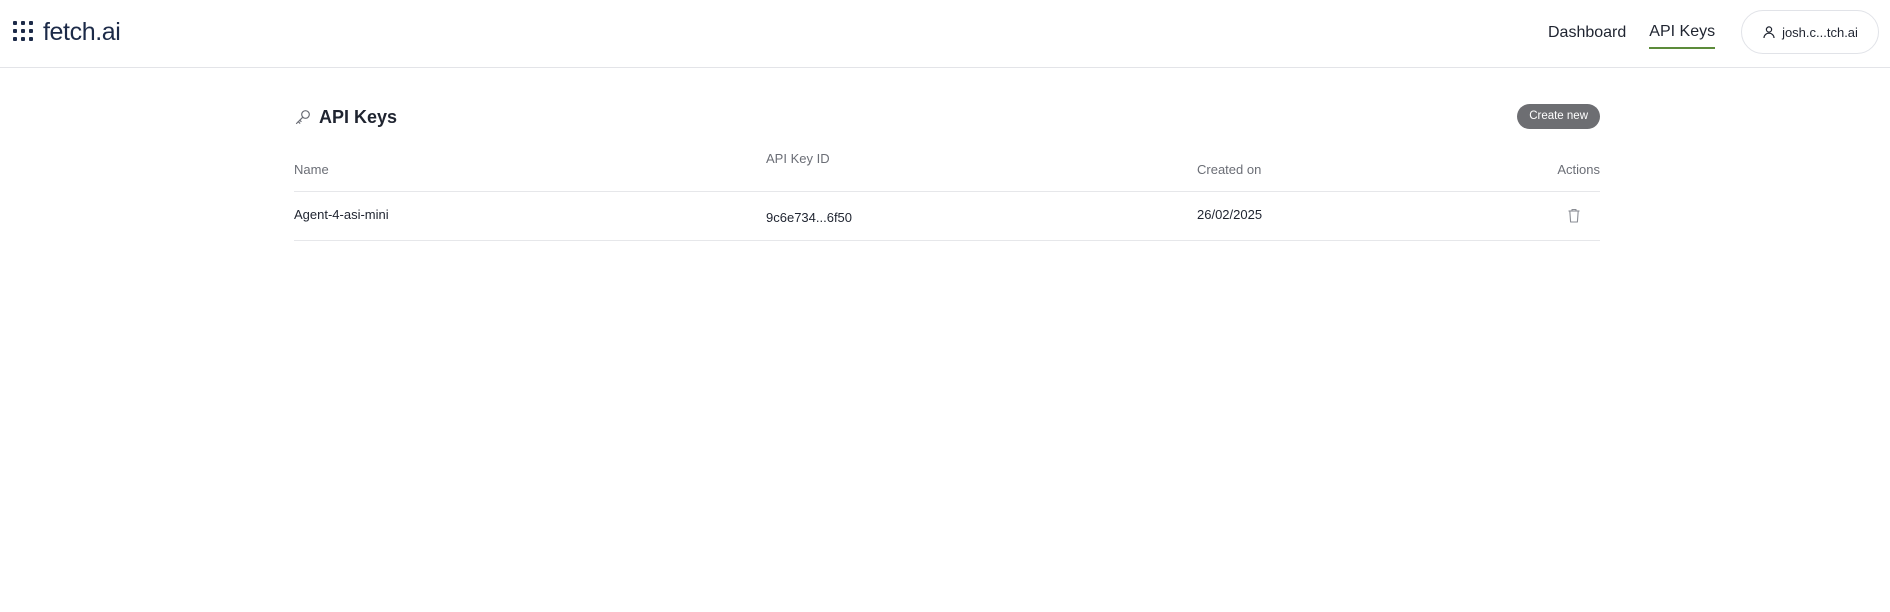  Describe the element at coordinates (1558, 116) in the screenshot. I see `create-new-button: Create new` at that location.